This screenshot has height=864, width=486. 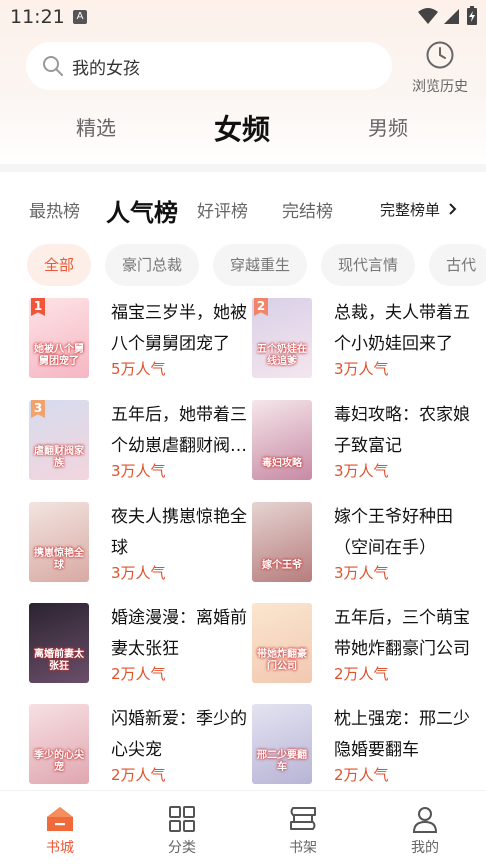 I want to click on book-title: 五年后，她带着三个幼崽虐翻财阀家族, so click(x=179, y=431).